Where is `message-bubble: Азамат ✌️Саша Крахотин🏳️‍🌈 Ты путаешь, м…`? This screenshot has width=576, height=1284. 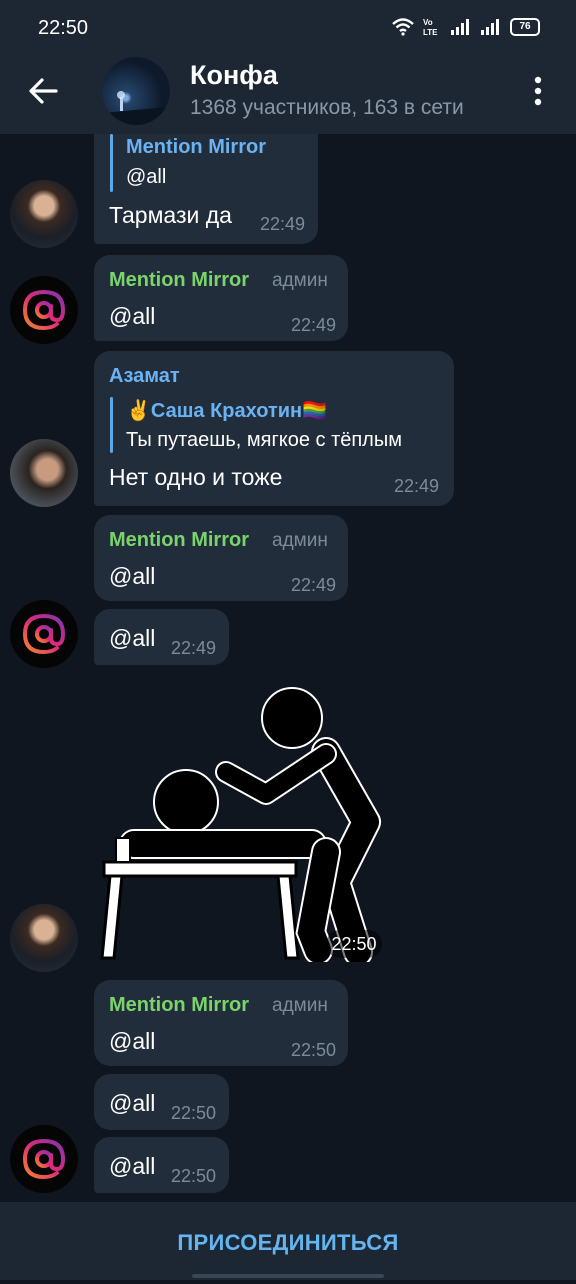
message-bubble: Азамат ✌️Саша Крахотин🏳️‍🌈 Ты путаешь, м… is located at coordinates (274, 428).